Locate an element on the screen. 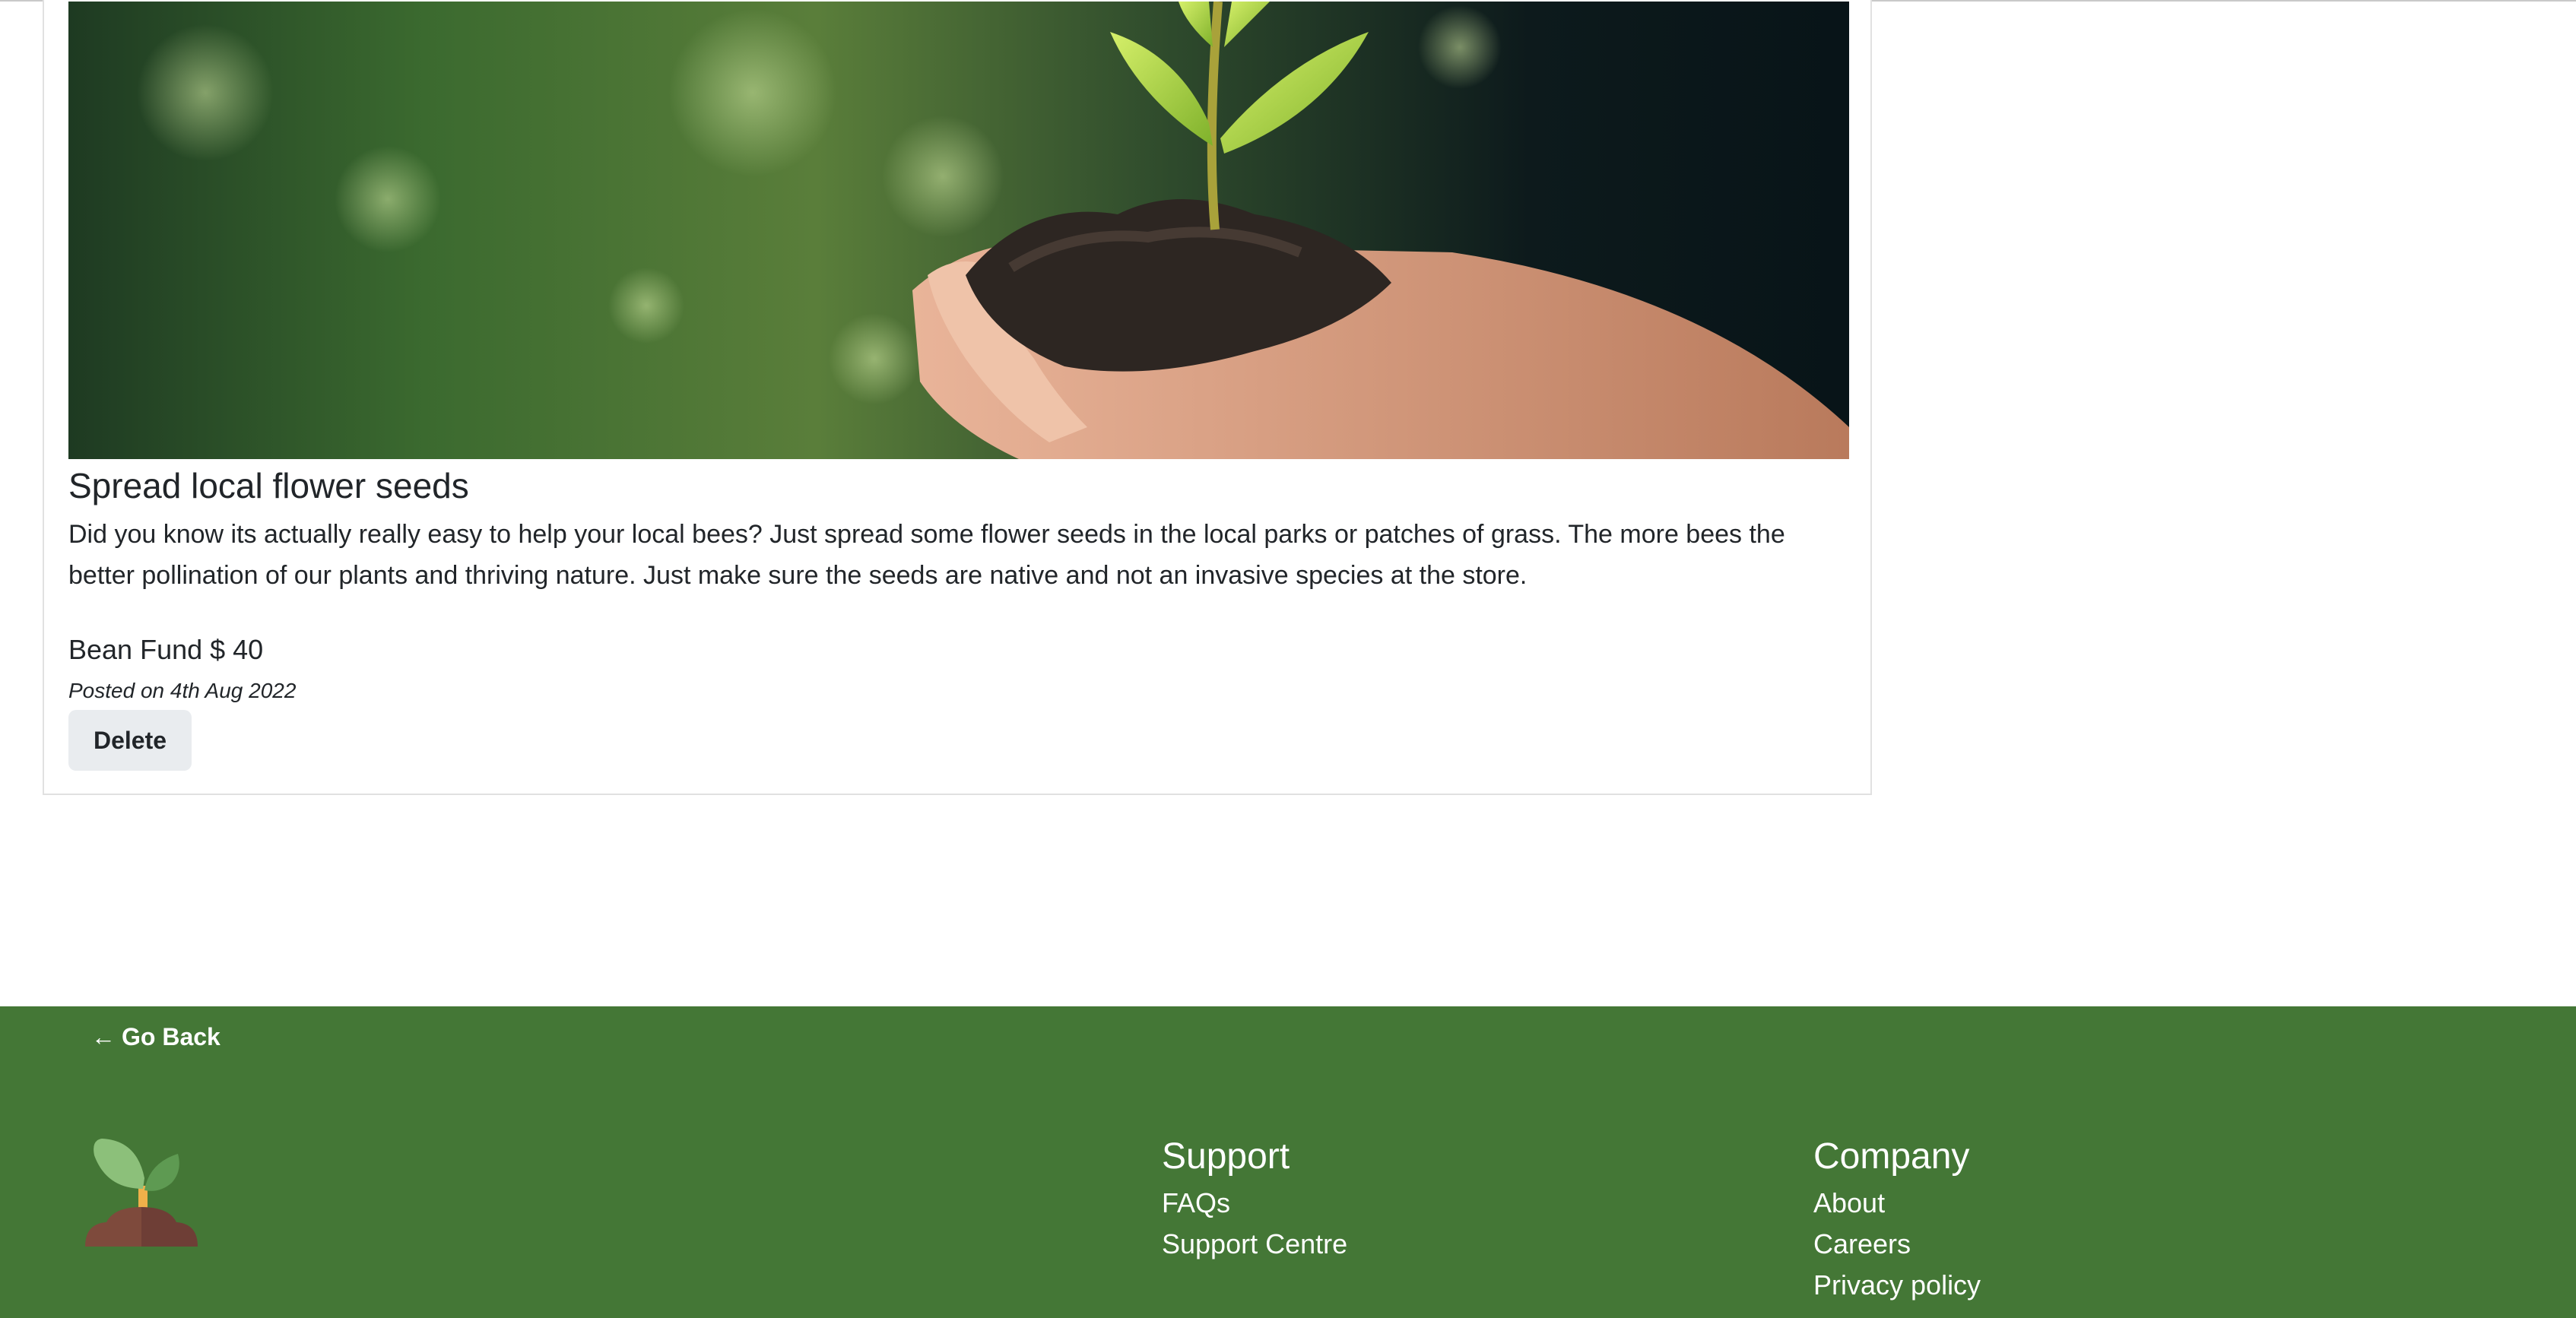 This screenshot has width=2576, height=1318. go-back-label: Go Back is located at coordinates (171, 1036).